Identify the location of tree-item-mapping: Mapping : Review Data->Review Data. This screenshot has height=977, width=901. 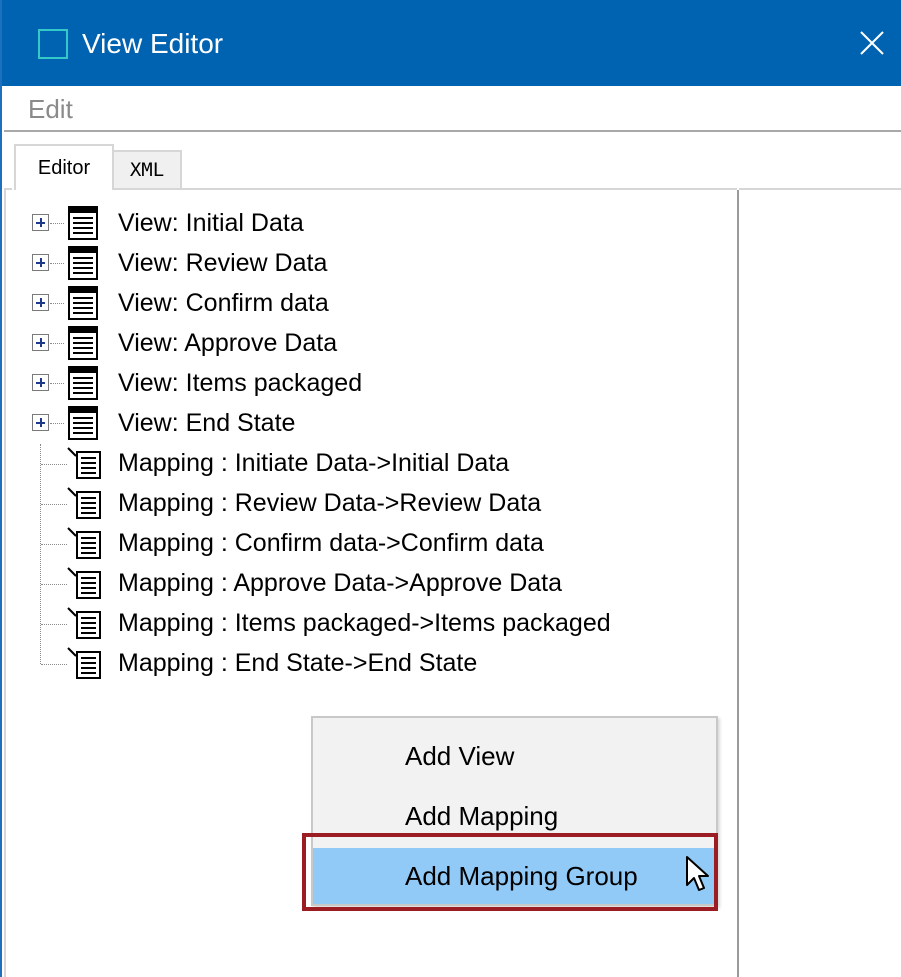
(286, 503).